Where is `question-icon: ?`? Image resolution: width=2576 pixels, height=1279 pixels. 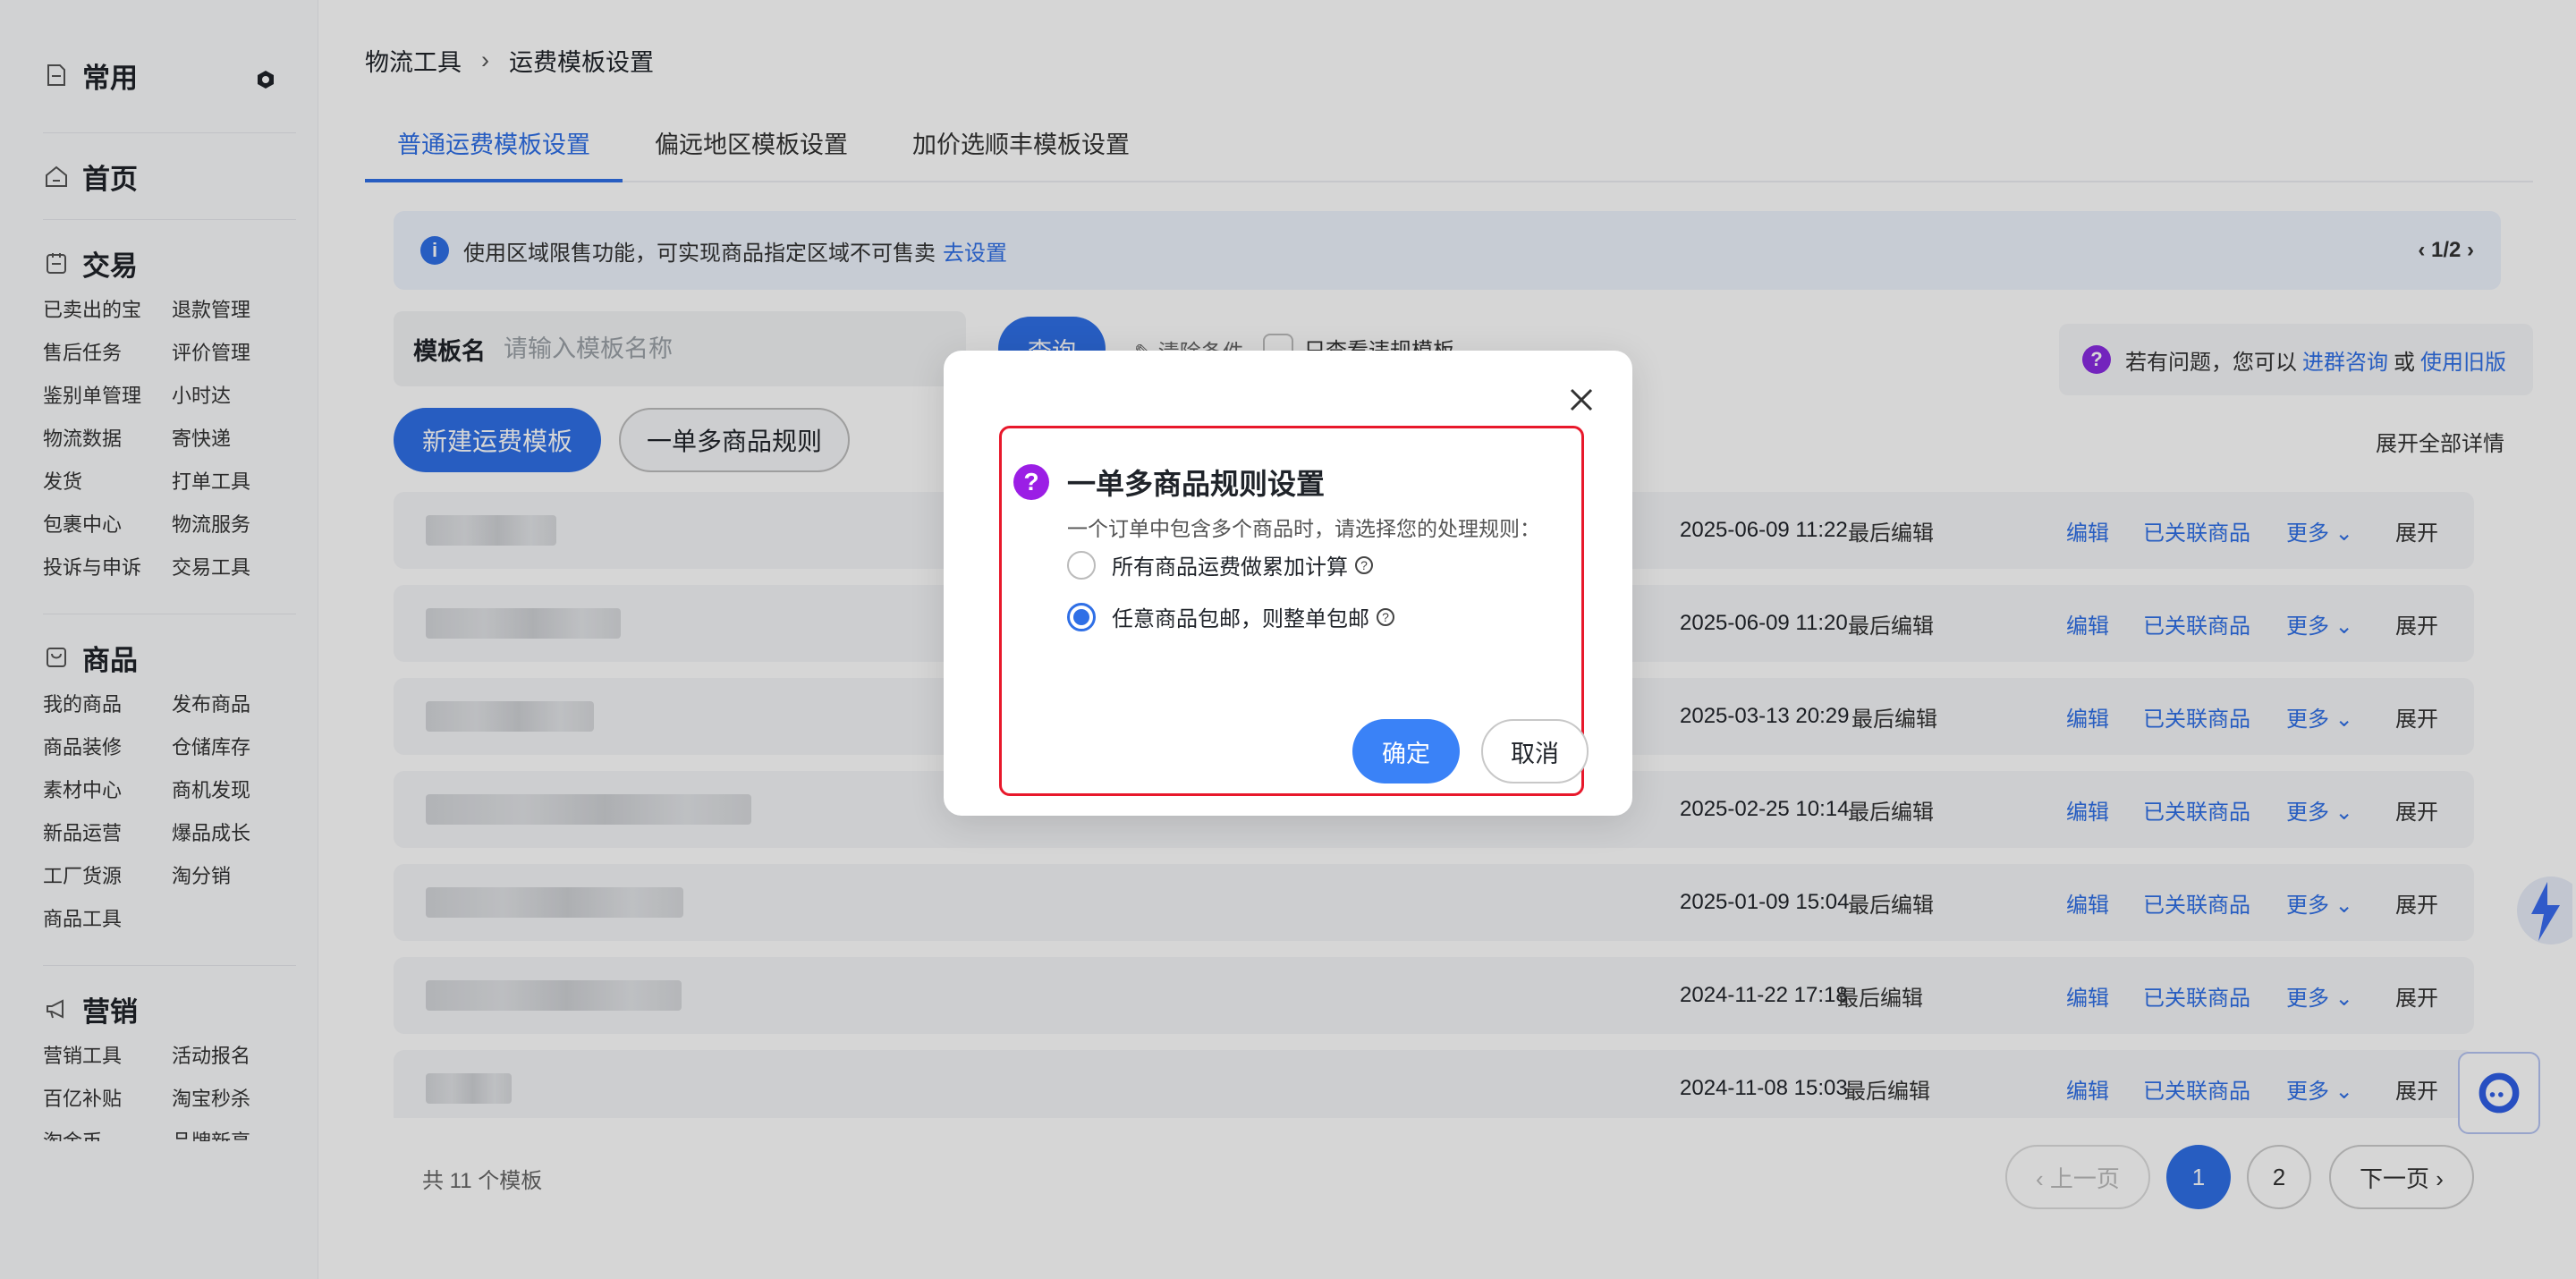 question-icon: ? is located at coordinates (1031, 482).